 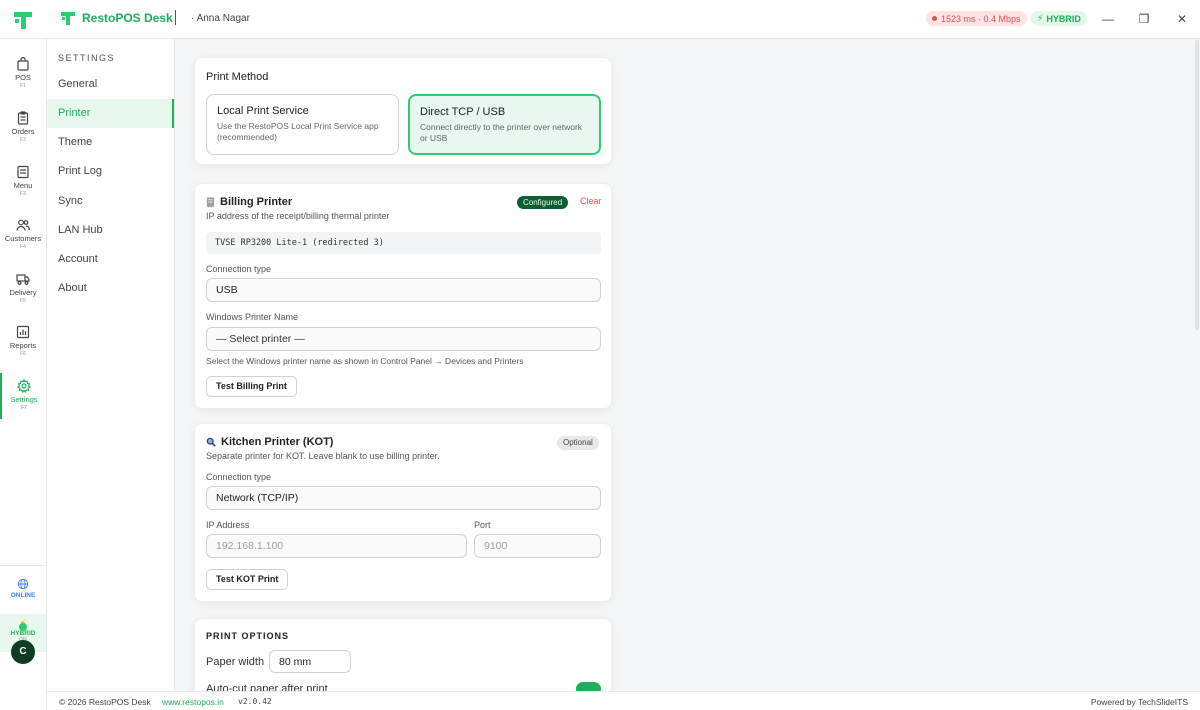 I want to click on rail-divider, so click(x=23, y=565).